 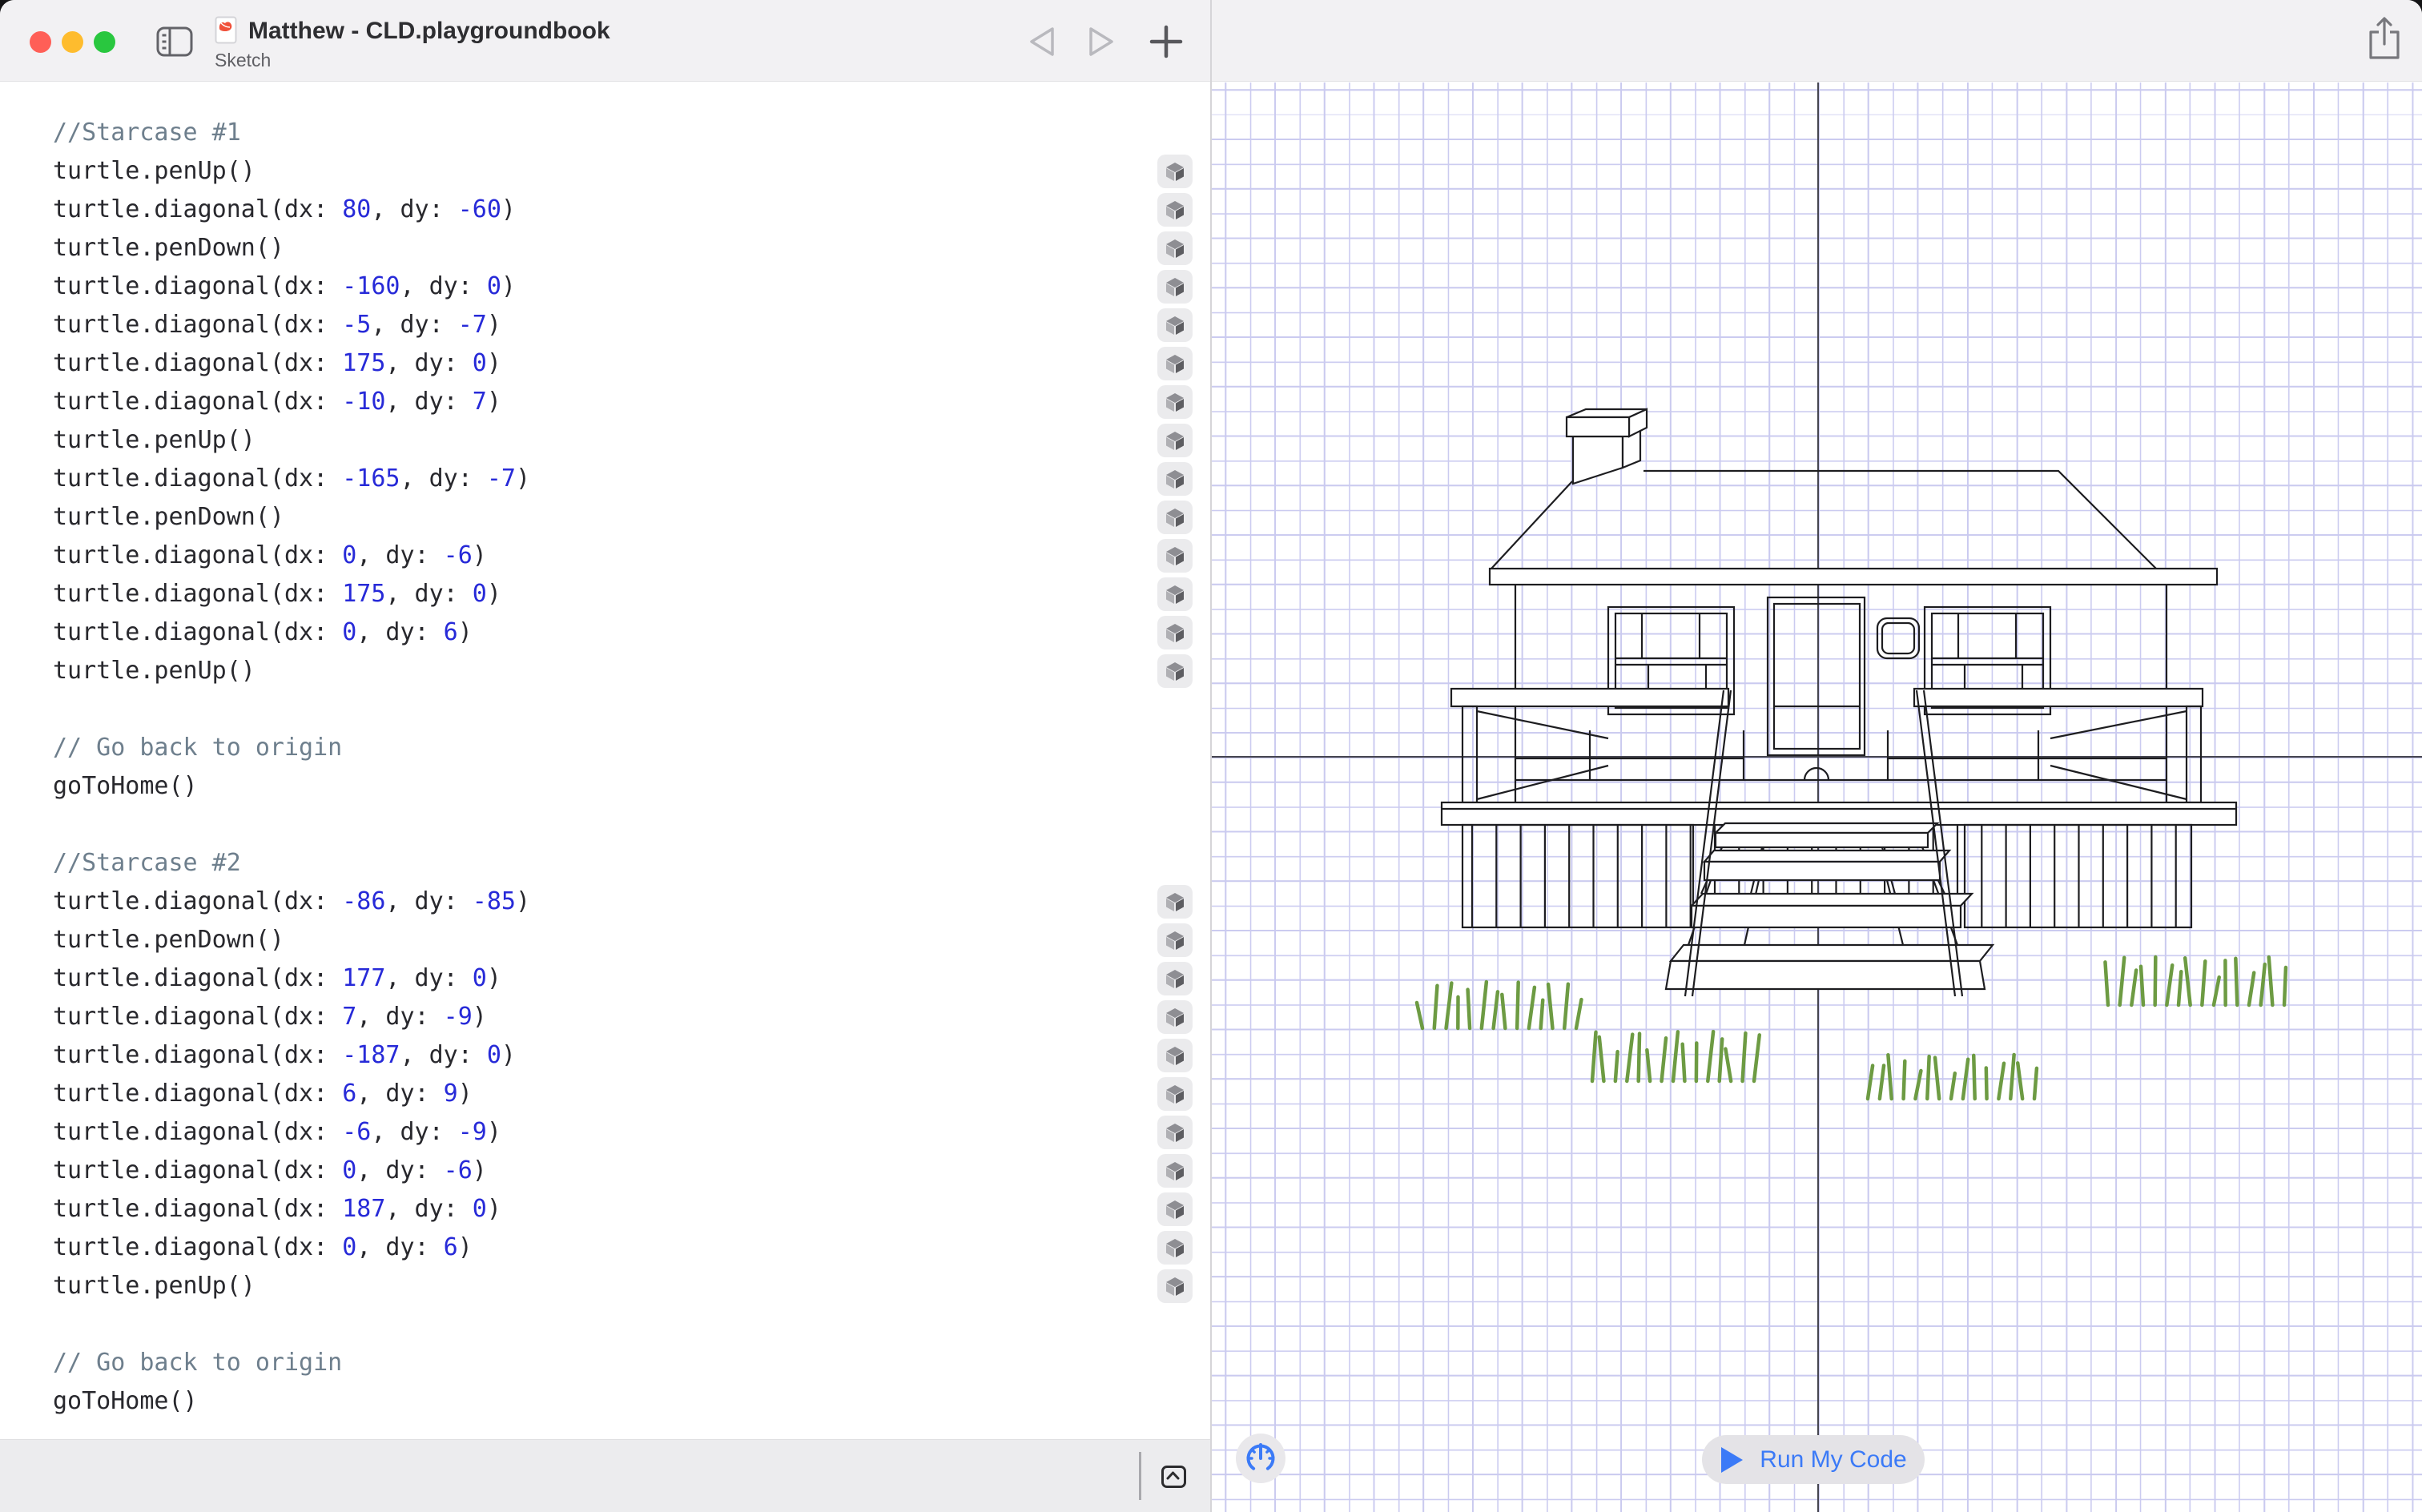 I want to click on editor-bottom-bar, so click(x=605, y=1475).